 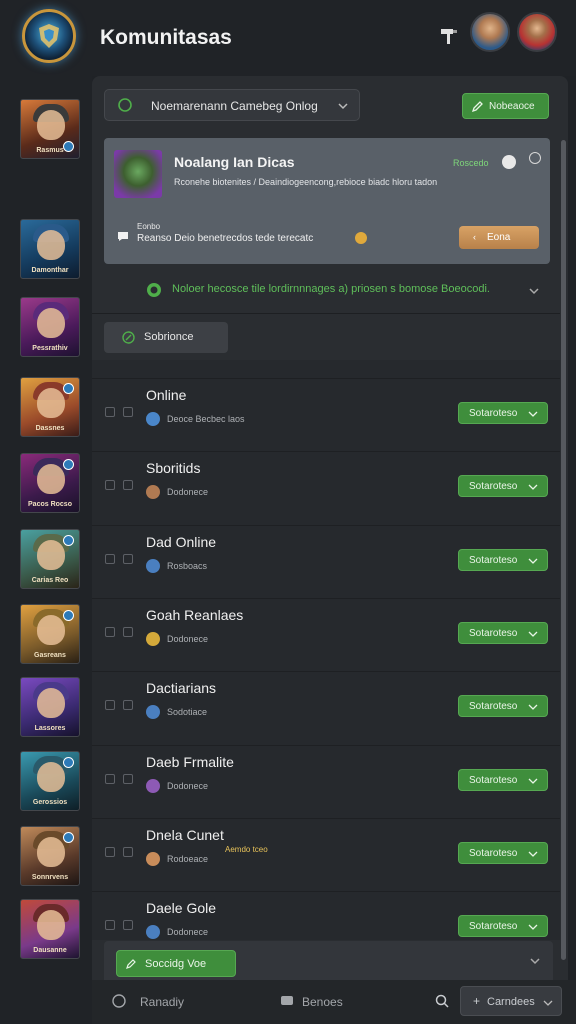 What do you see at coordinates (50, 655) in the screenshot?
I see `rail-item-caption: Gasreans` at bounding box center [50, 655].